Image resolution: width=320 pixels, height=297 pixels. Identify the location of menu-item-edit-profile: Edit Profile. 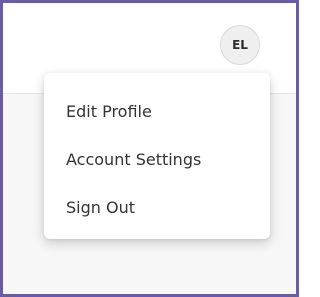
(157, 111).